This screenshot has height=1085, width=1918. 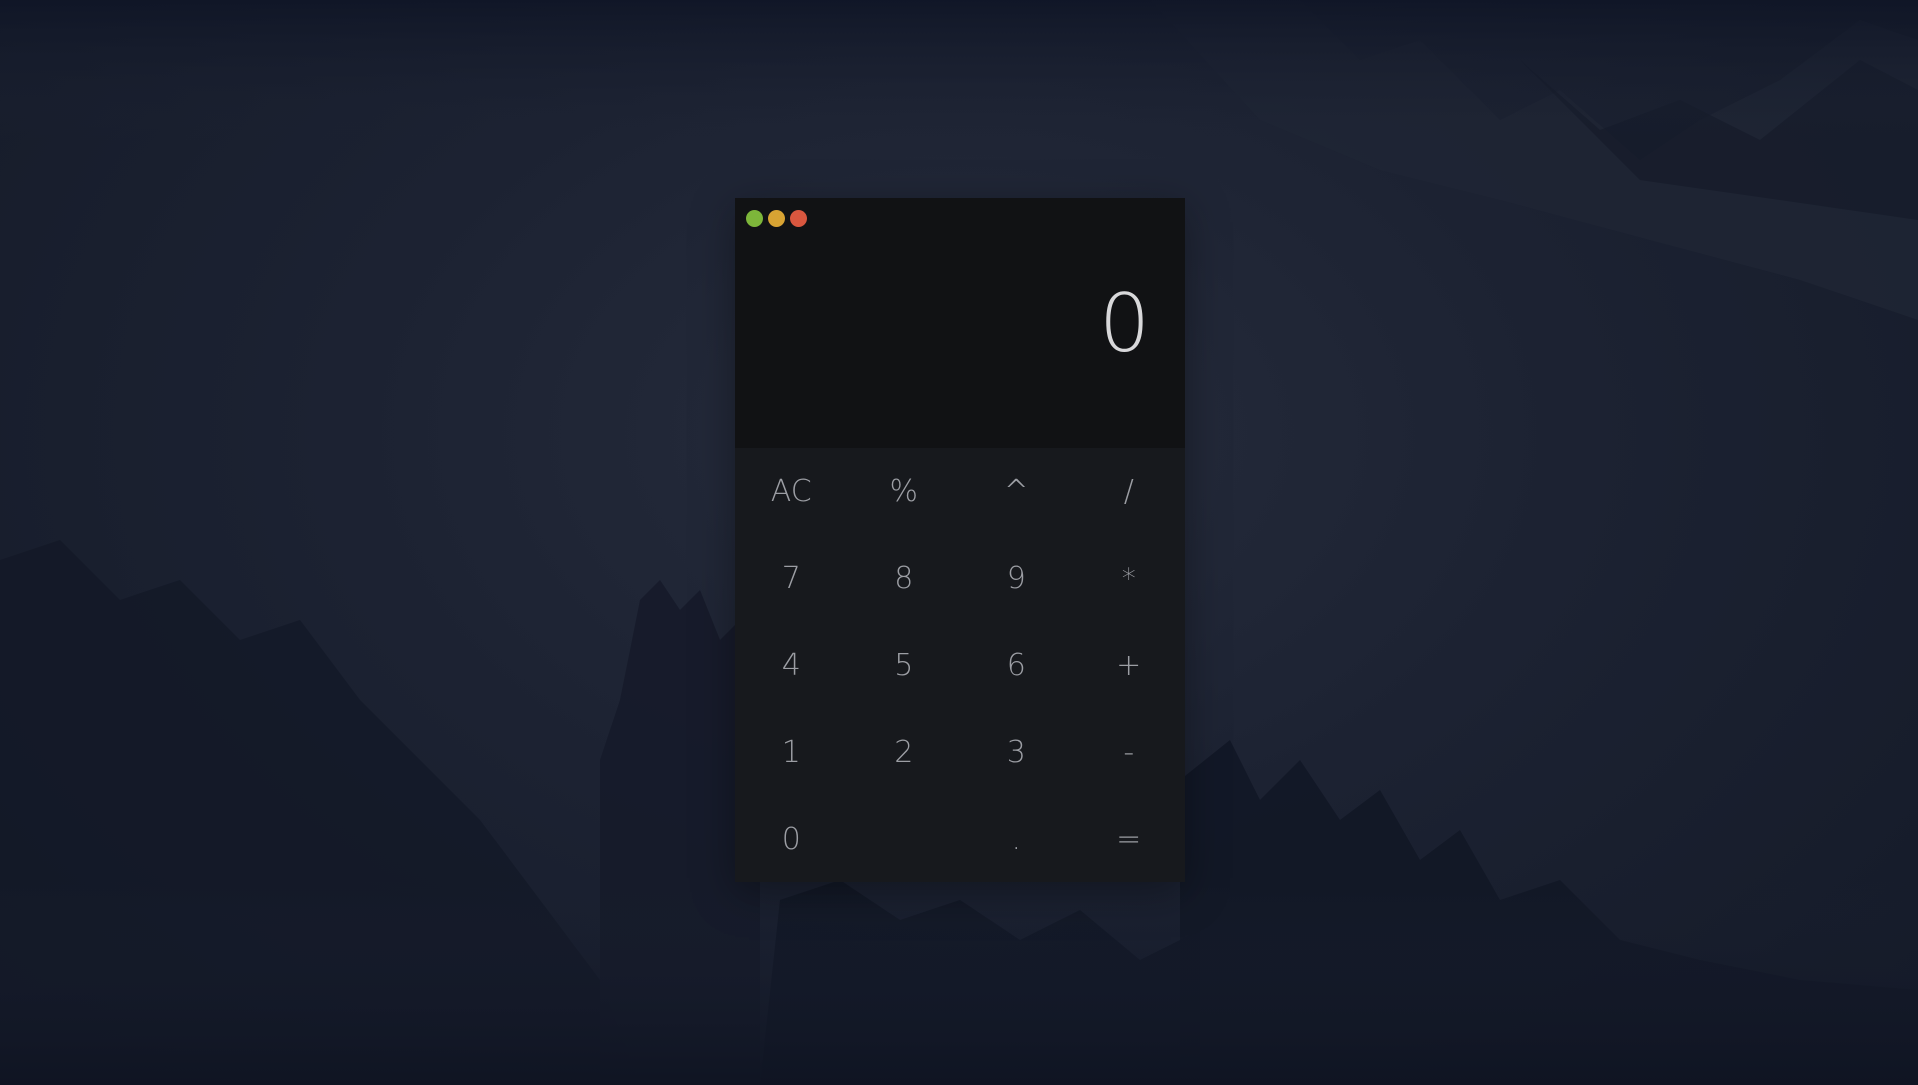 I want to click on key-percent: %, so click(x=904, y=491).